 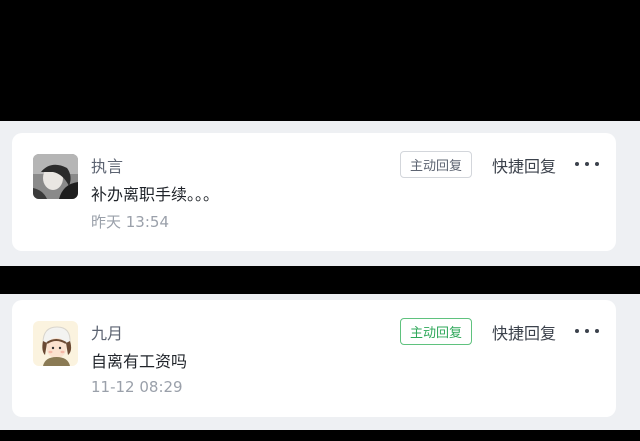 I want to click on username: 九月, so click(x=107, y=332).